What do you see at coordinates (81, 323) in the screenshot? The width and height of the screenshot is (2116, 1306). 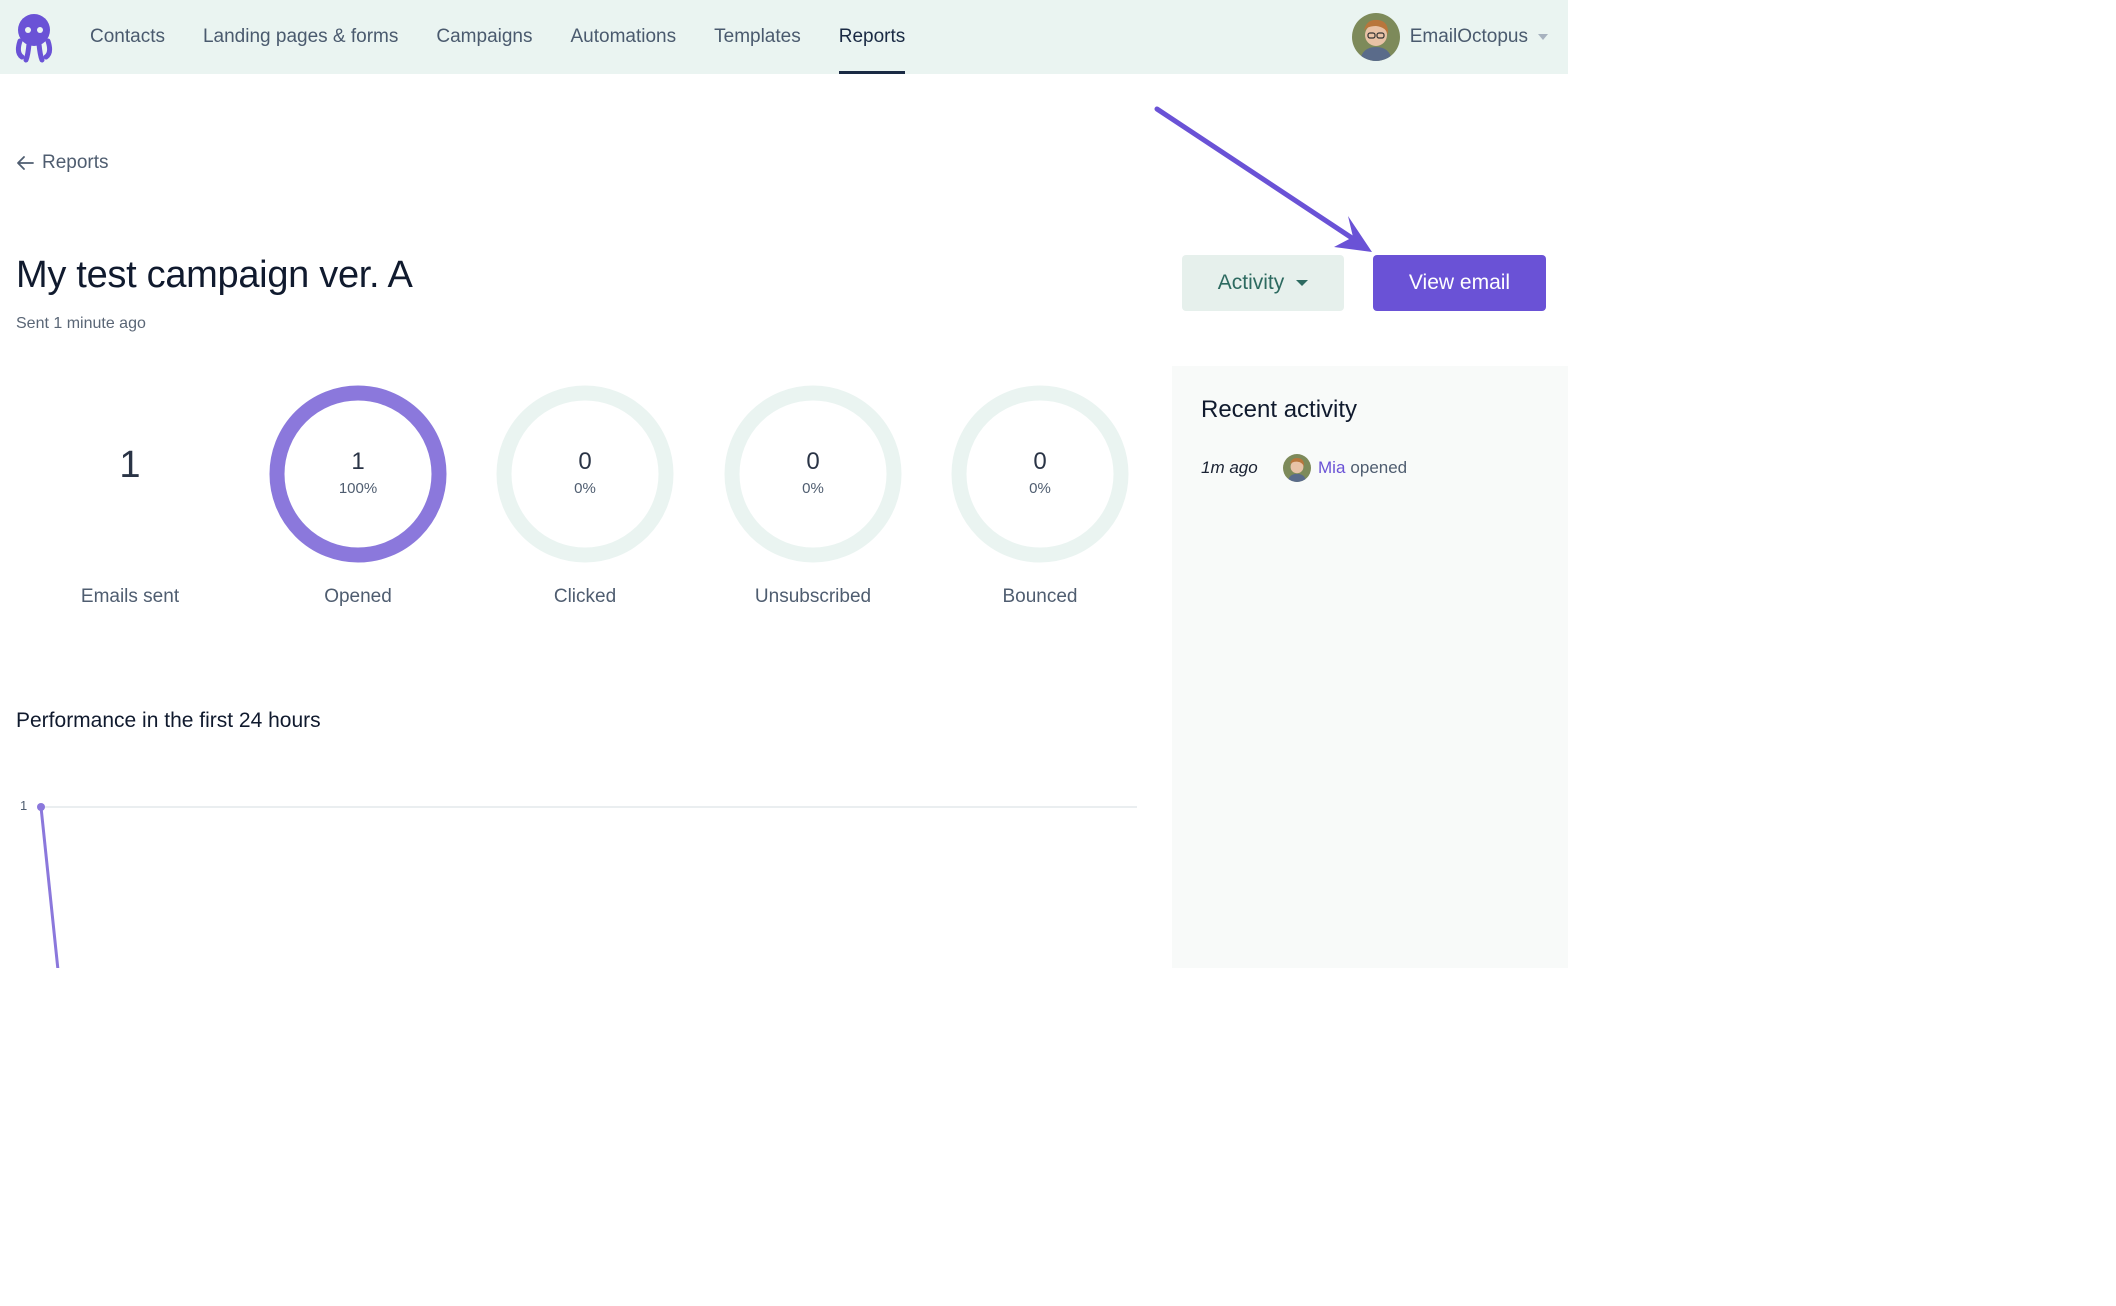 I see `sent-time: Sent 1 minute ago` at bounding box center [81, 323].